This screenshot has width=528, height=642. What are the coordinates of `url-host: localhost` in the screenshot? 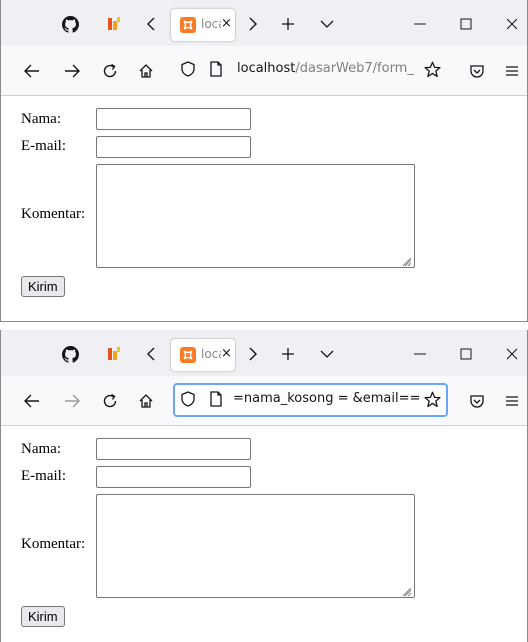 It's located at (266, 68).